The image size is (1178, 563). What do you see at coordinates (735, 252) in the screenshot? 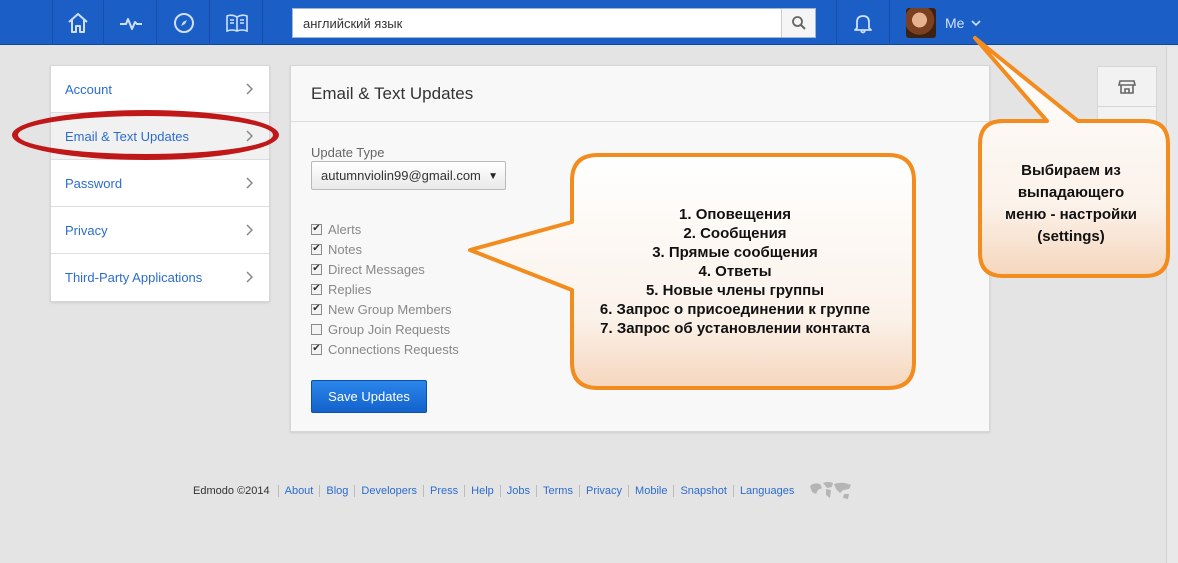
I see `callout-line: 3. Прямые сообщения` at bounding box center [735, 252].